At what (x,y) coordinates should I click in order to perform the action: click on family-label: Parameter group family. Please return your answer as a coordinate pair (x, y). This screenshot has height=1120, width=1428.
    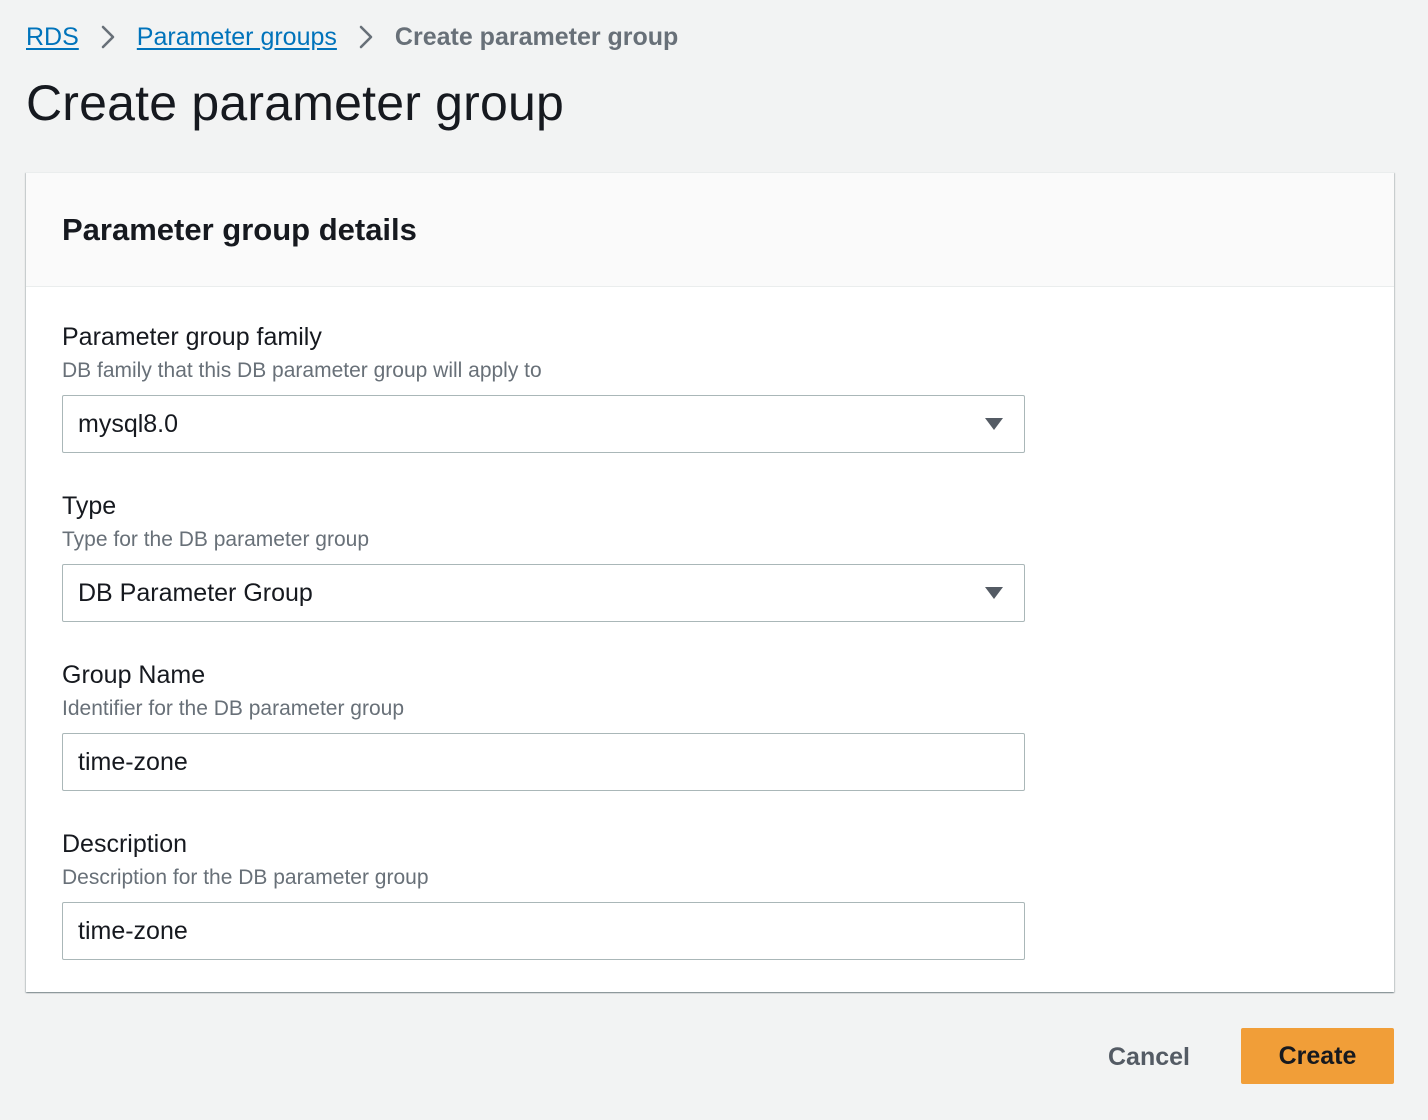
    Looking at the image, I should click on (192, 337).